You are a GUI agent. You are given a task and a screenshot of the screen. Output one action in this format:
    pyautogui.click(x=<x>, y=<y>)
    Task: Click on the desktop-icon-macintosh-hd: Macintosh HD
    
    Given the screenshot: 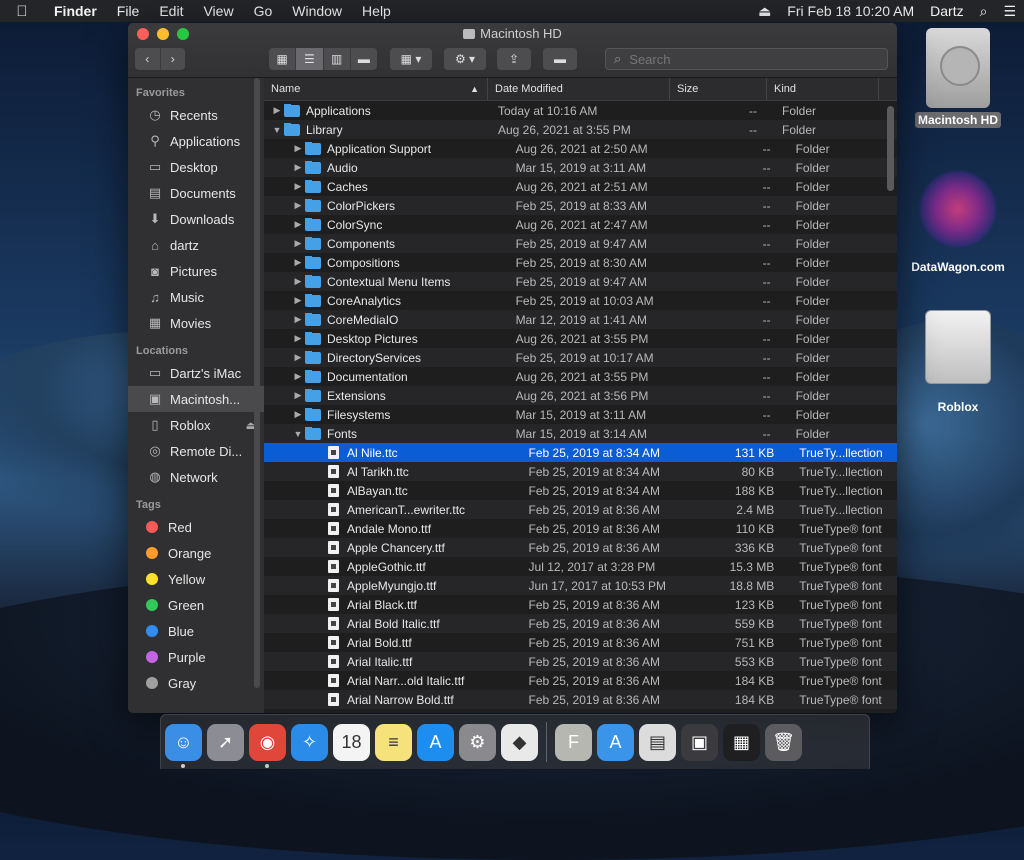 What is the action you would take?
    pyautogui.click(x=958, y=78)
    